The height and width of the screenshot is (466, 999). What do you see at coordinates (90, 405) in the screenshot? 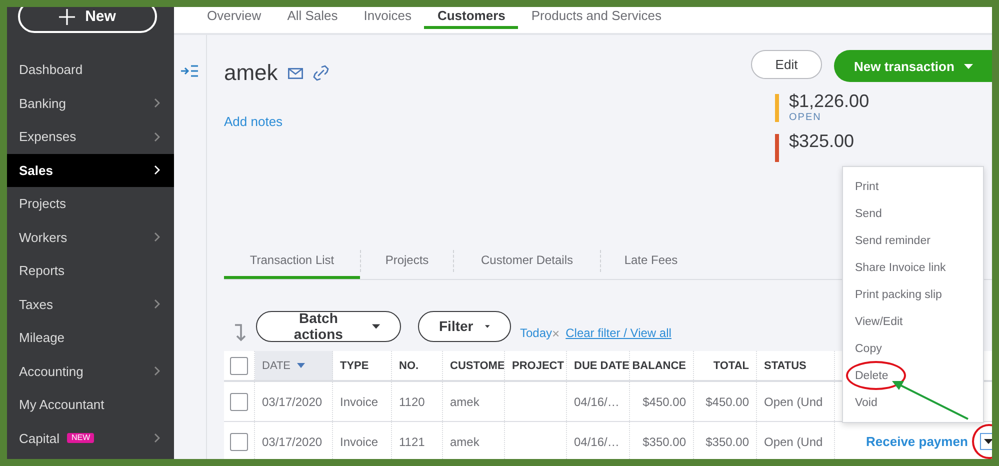
I see `sidebar-item: My Accountant` at bounding box center [90, 405].